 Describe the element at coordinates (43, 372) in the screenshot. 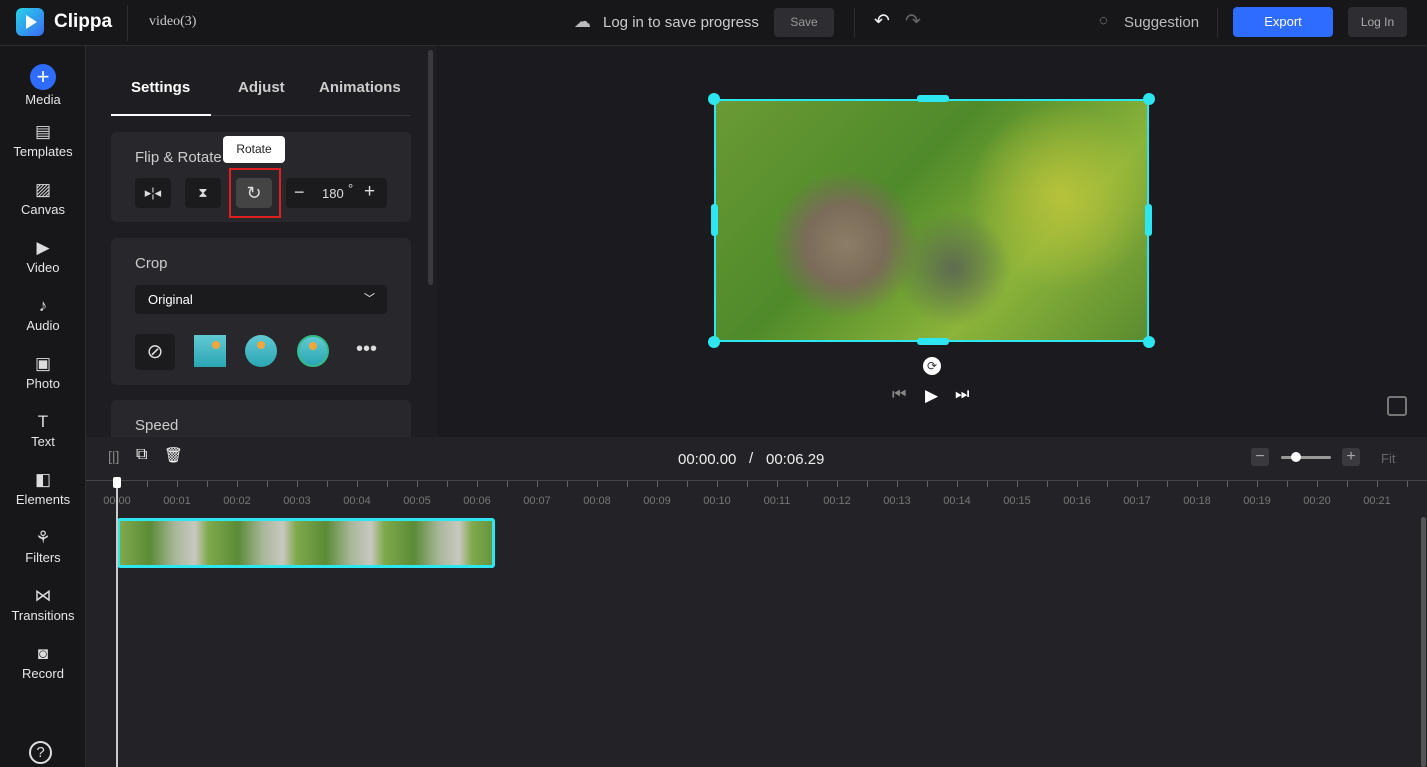

I see `sidebar-item-photo: ▣ Photo` at that location.